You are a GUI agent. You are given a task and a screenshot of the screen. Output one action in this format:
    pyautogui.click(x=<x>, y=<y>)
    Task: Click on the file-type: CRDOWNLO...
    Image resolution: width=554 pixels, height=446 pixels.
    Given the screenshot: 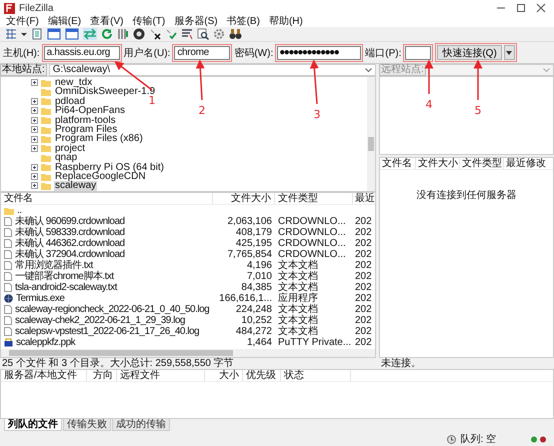 What is the action you would take?
    pyautogui.click(x=312, y=243)
    